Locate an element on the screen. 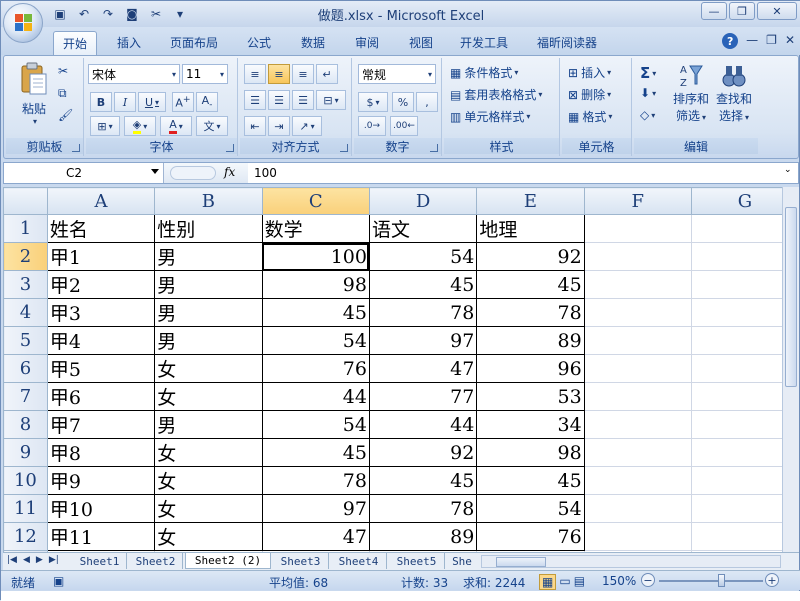 This screenshot has height=601, width=800. undo-icon: ↶ is located at coordinates (84, 14).